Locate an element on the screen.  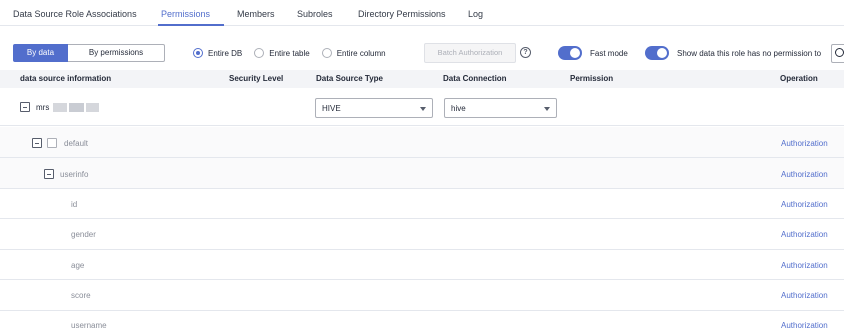
column-name: gender is located at coordinates (83, 234).